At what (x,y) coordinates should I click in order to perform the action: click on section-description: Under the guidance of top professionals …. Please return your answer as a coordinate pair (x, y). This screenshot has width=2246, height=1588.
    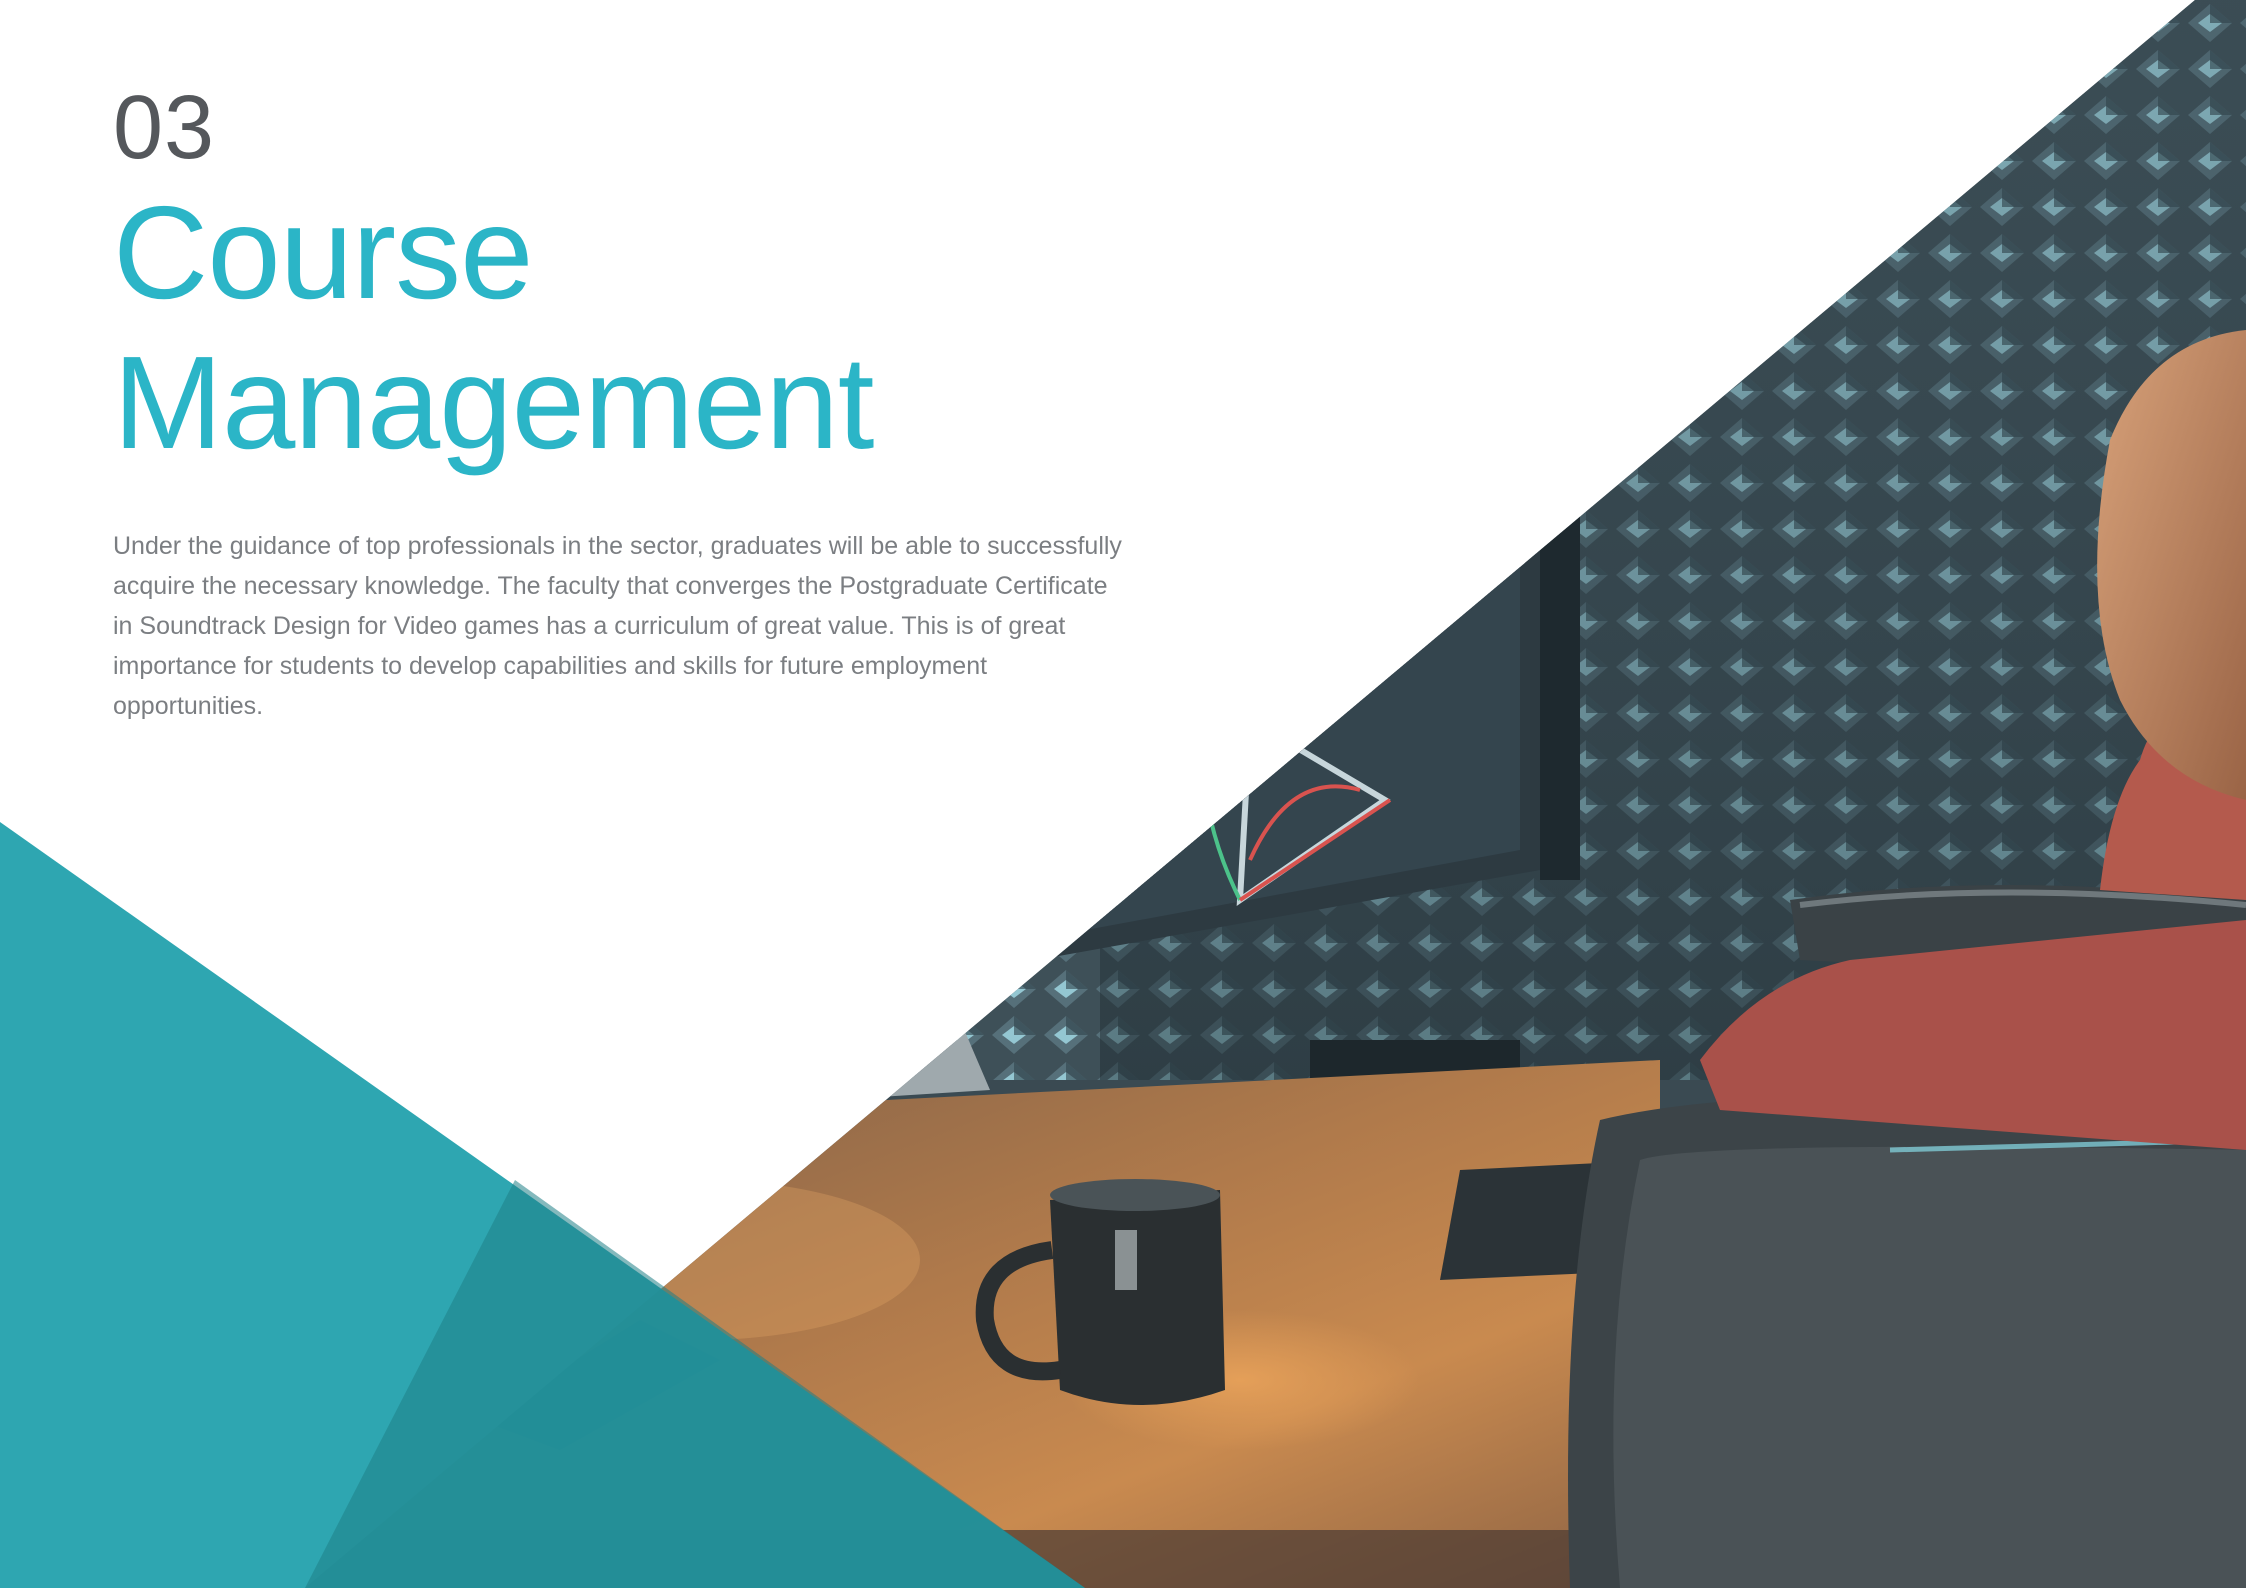
    Looking at the image, I should click on (617, 626).